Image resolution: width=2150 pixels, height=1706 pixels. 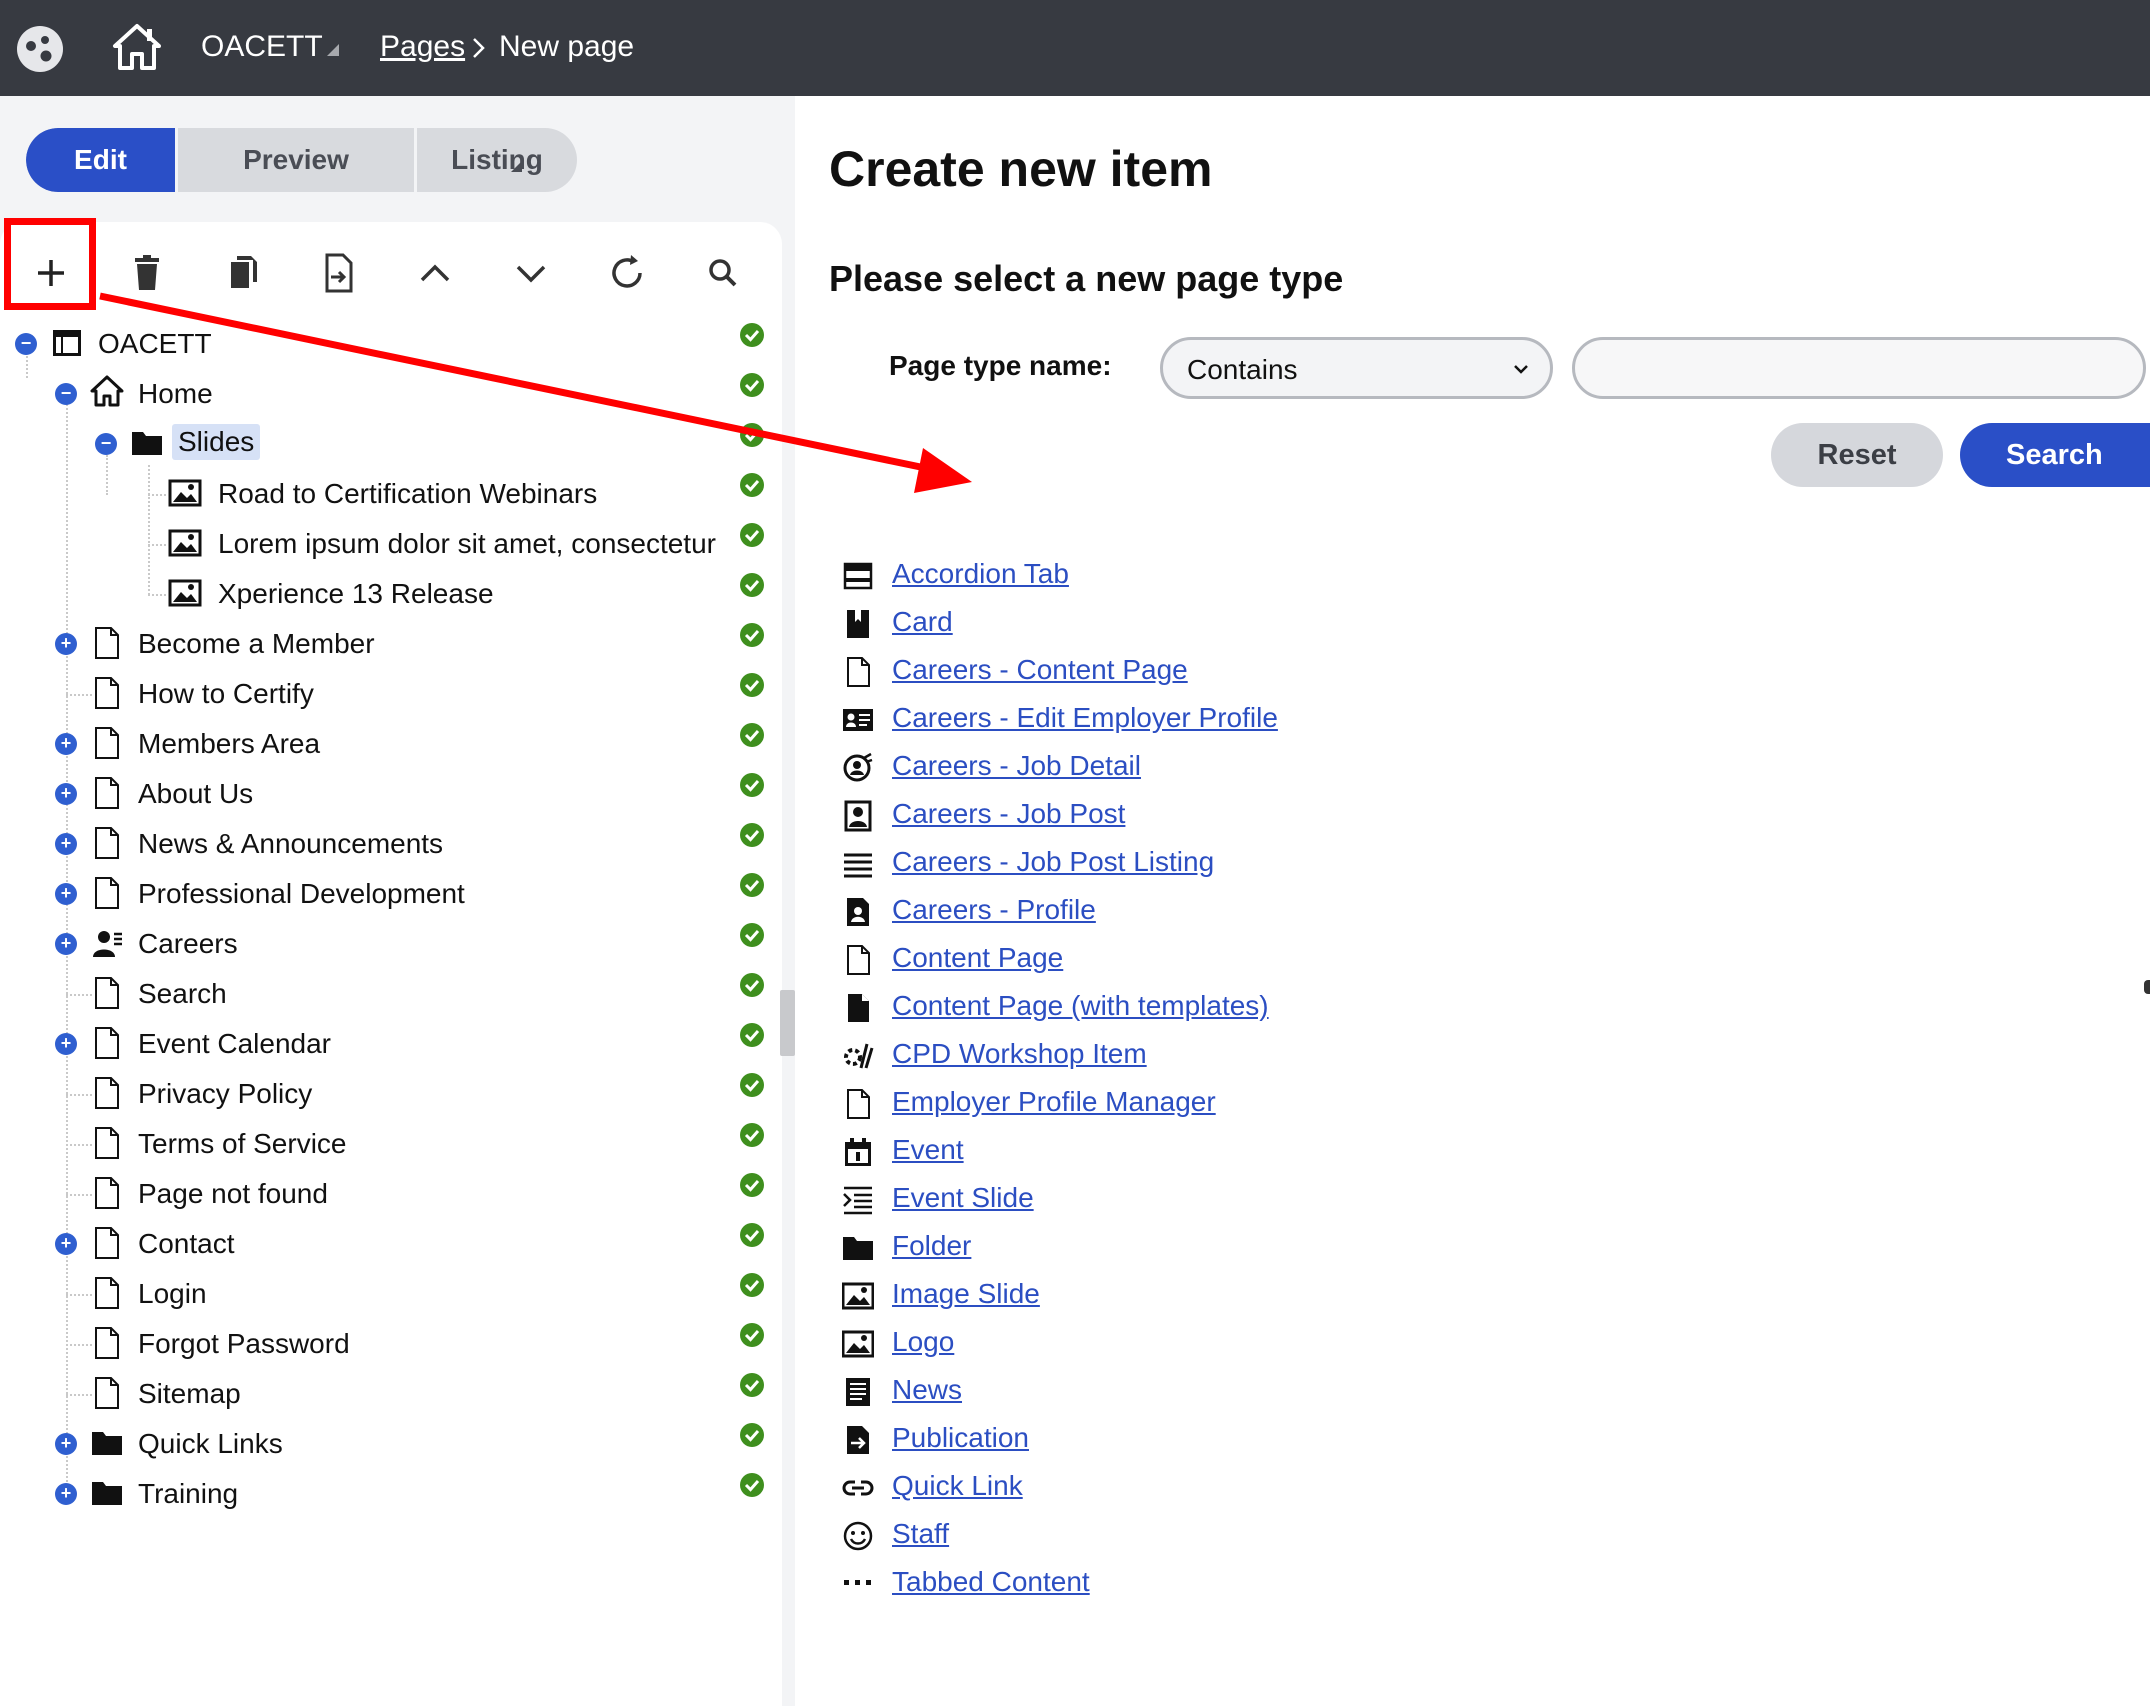 I want to click on tree-node-page: How to Certify, so click(x=382, y=694).